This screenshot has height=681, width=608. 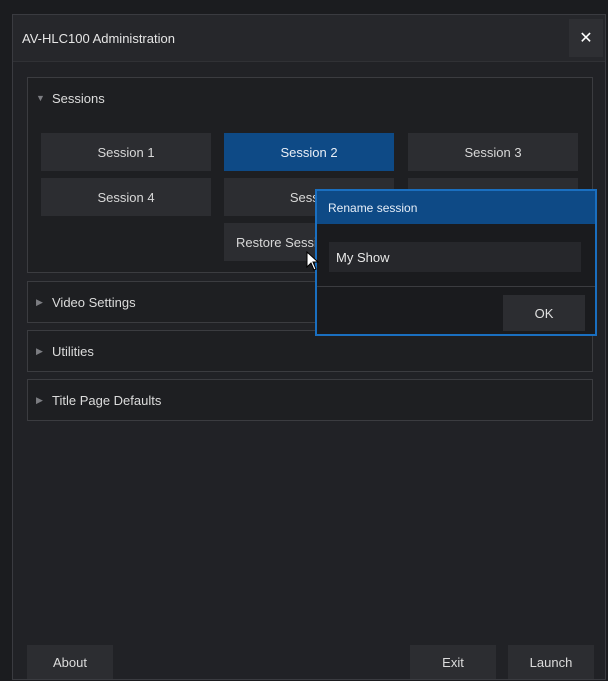 What do you see at coordinates (40, 98) in the screenshot?
I see `caret-down-icon: ▼` at bounding box center [40, 98].